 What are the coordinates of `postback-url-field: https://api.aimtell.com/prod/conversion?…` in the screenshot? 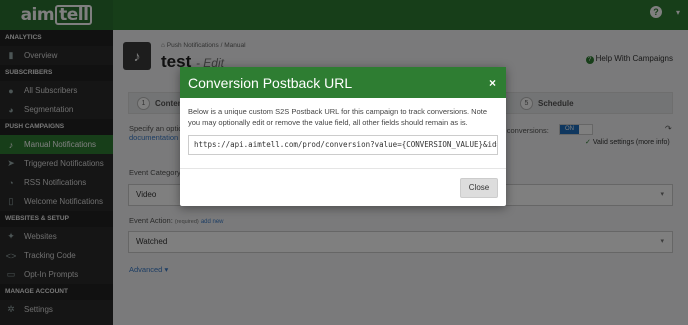 It's located at (343, 145).